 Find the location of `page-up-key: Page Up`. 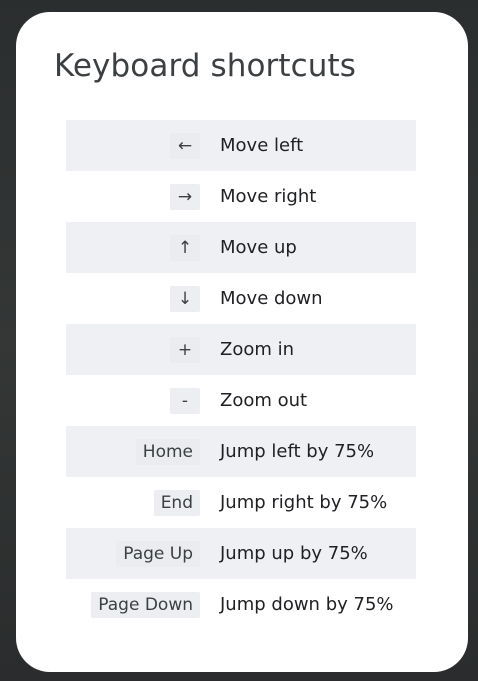

page-up-key: Page Up is located at coordinates (158, 553).